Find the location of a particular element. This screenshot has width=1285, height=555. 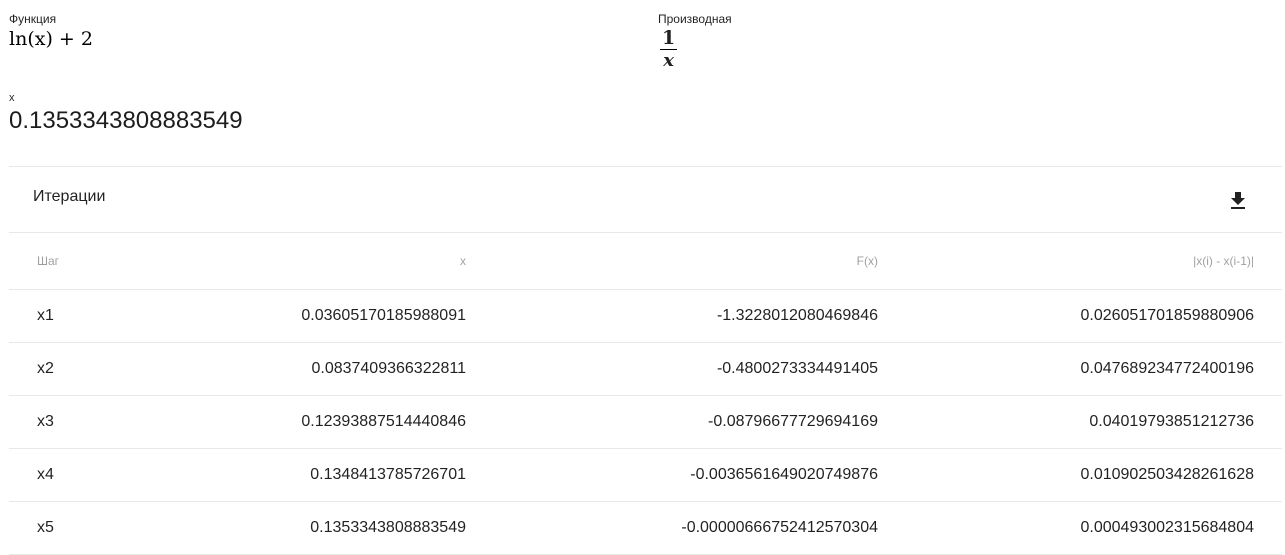

derivative-label: Производная is located at coordinates (695, 19).